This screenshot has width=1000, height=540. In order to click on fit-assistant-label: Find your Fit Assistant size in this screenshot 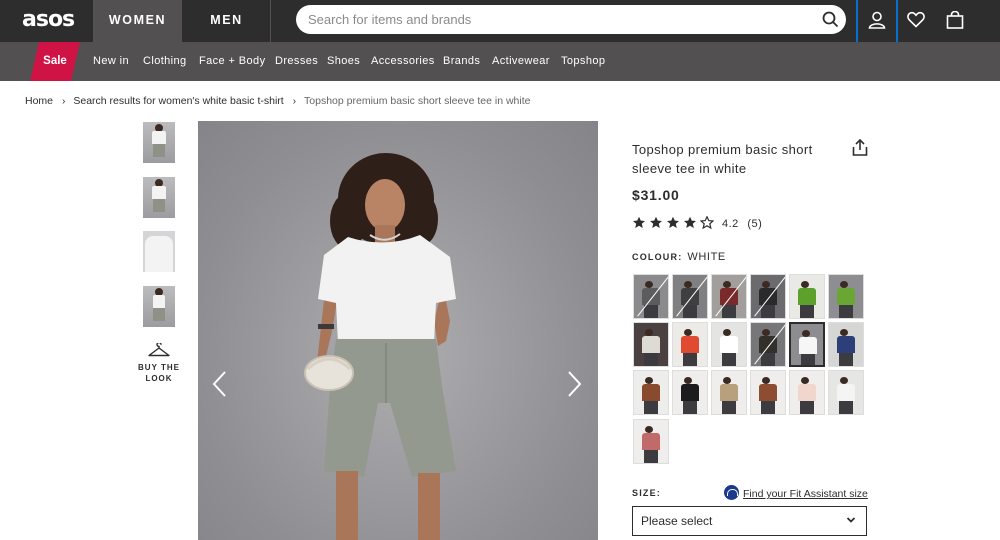, I will do `click(805, 494)`.